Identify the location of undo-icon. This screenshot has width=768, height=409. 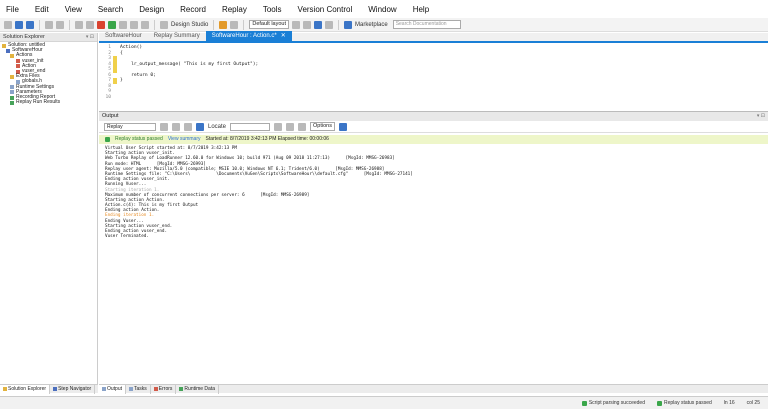
(49, 24).